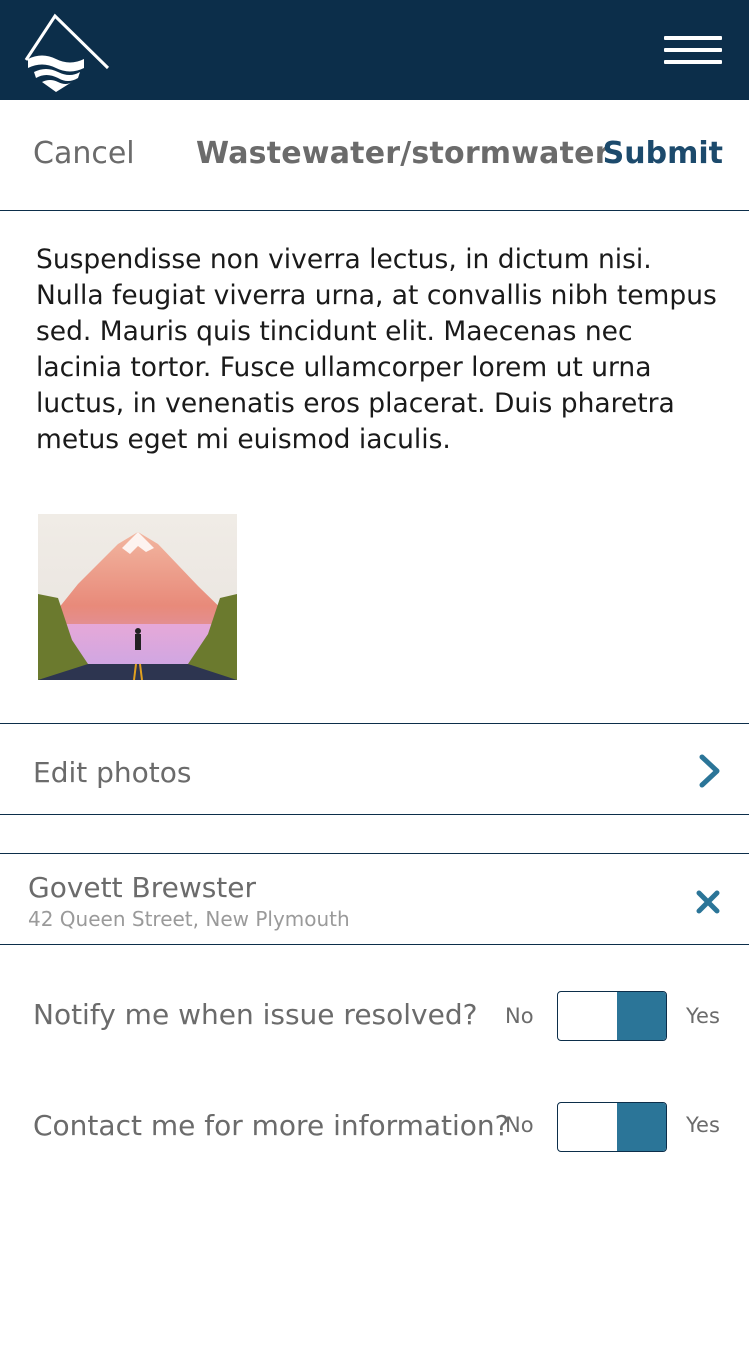 This screenshot has width=750, height=1368. I want to click on contact-toggle, so click(612, 1127).